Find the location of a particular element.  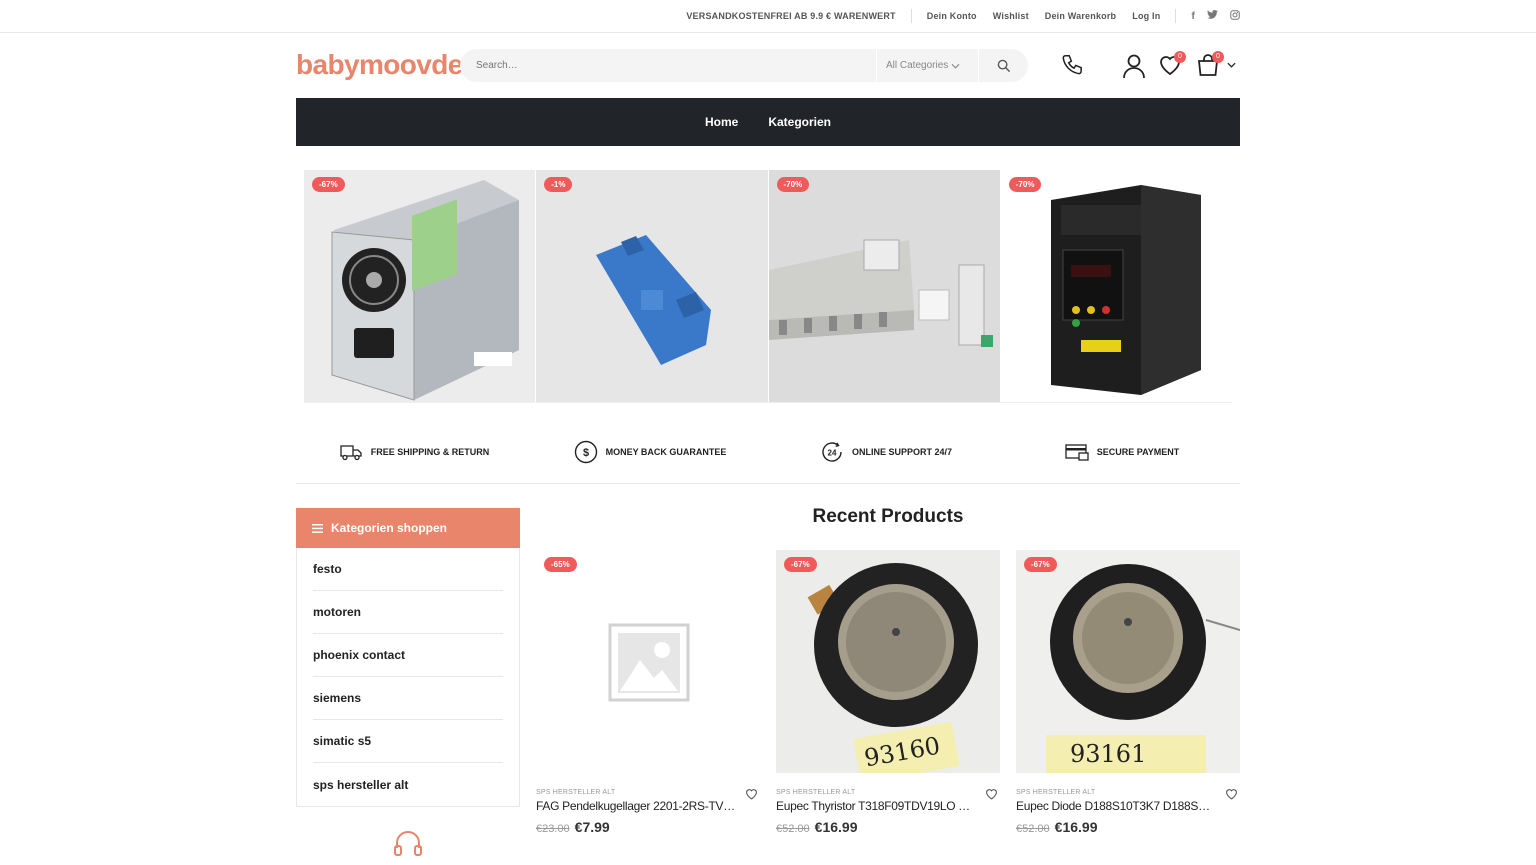

svg-text: 24 is located at coordinates (832, 453).